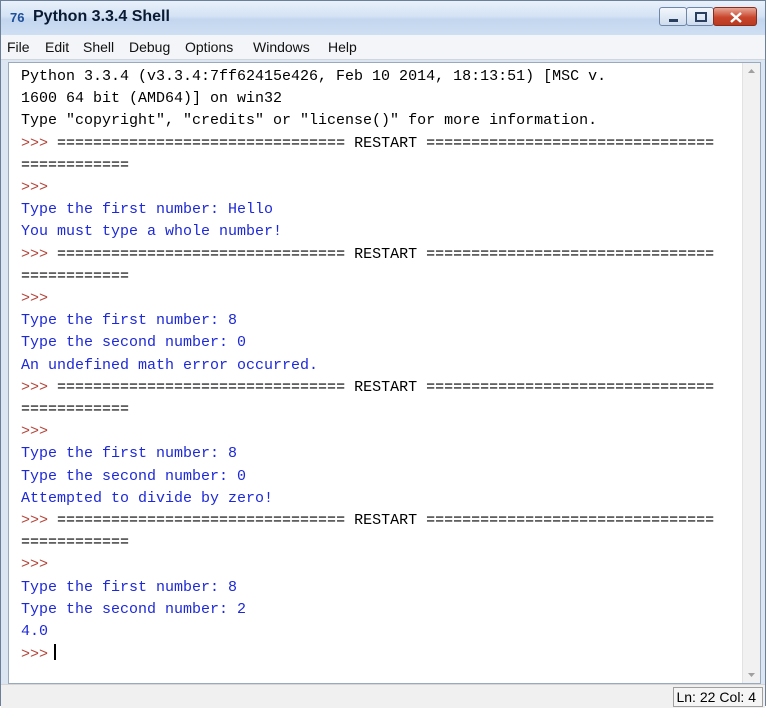 The height and width of the screenshot is (708, 768). What do you see at coordinates (673, 16) in the screenshot?
I see `minimize-button` at bounding box center [673, 16].